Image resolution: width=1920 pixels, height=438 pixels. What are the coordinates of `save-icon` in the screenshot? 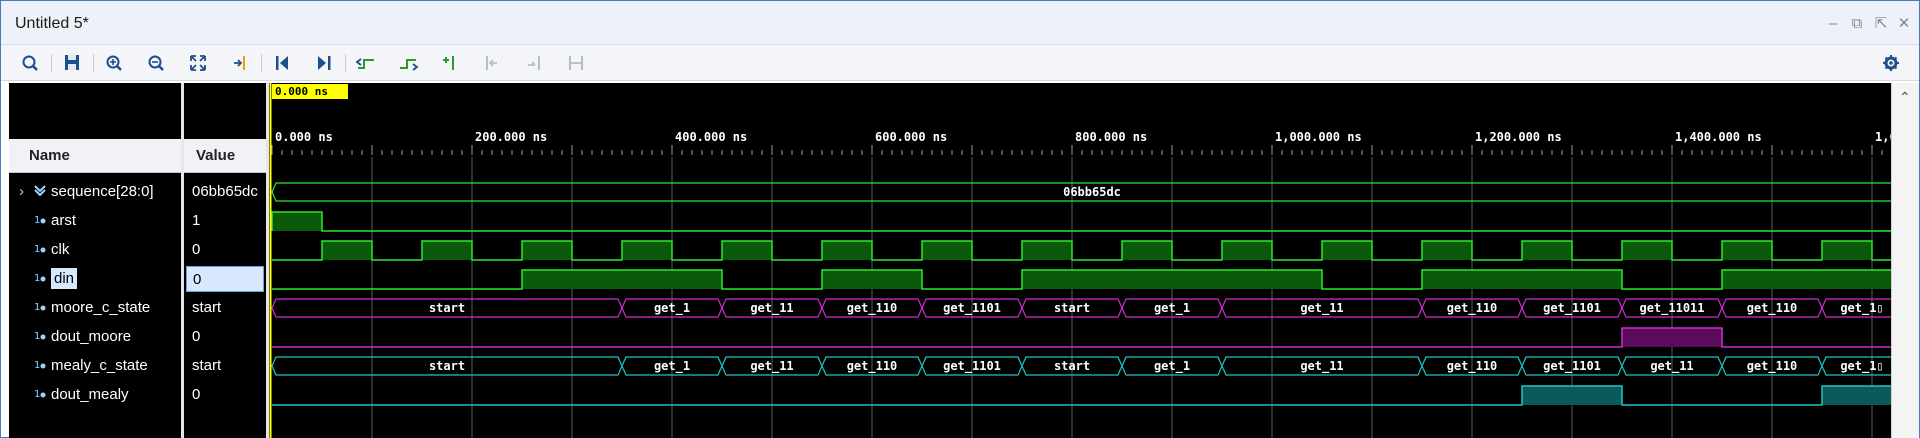 It's located at (72, 63).